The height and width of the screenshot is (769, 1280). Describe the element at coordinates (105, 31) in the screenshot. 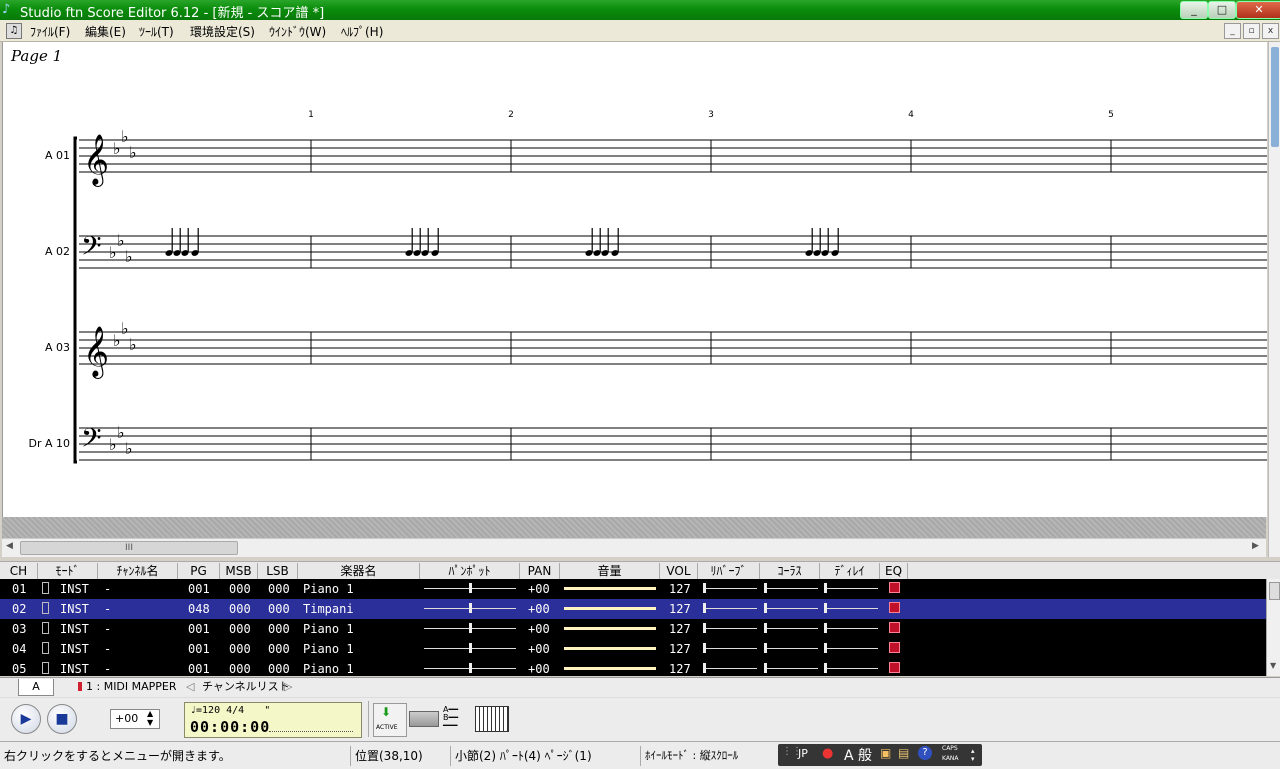

I see `menu-edit: 編集(E)` at that location.